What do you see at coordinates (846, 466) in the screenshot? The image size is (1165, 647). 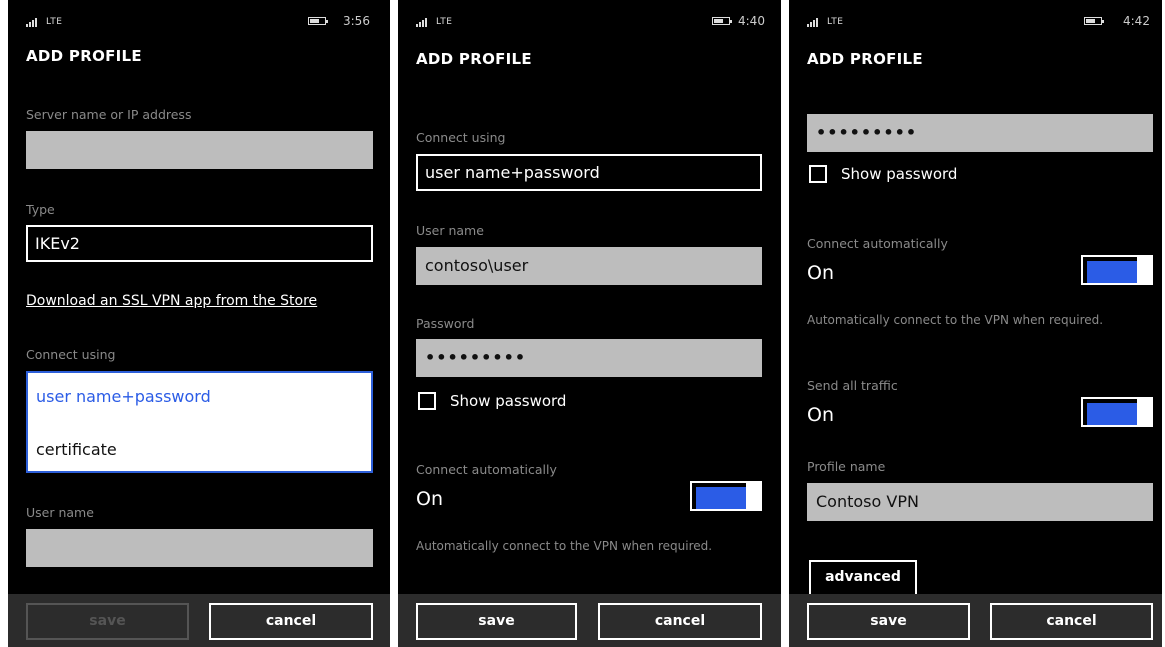 I see `profile-name-label: Profile name` at bounding box center [846, 466].